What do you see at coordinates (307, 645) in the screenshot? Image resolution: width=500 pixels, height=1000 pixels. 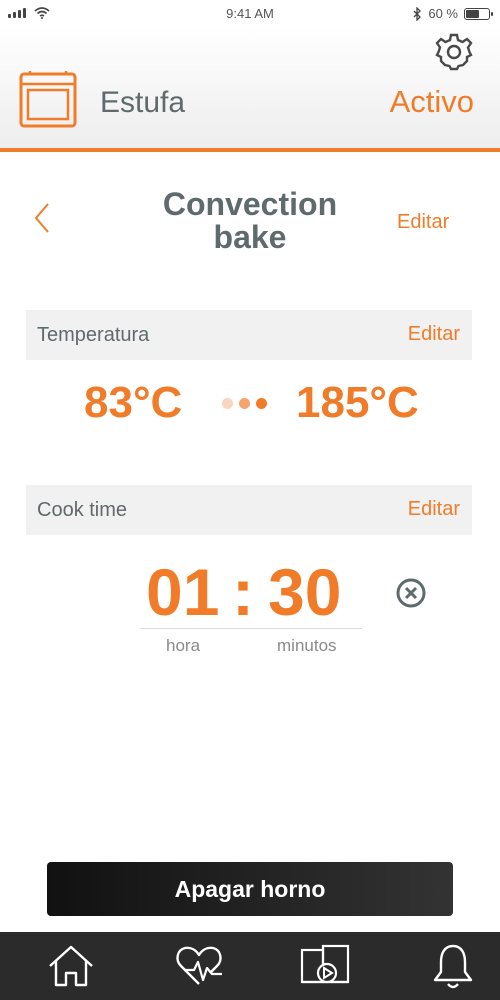 I see `minutes-label: minutos` at bounding box center [307, 645].